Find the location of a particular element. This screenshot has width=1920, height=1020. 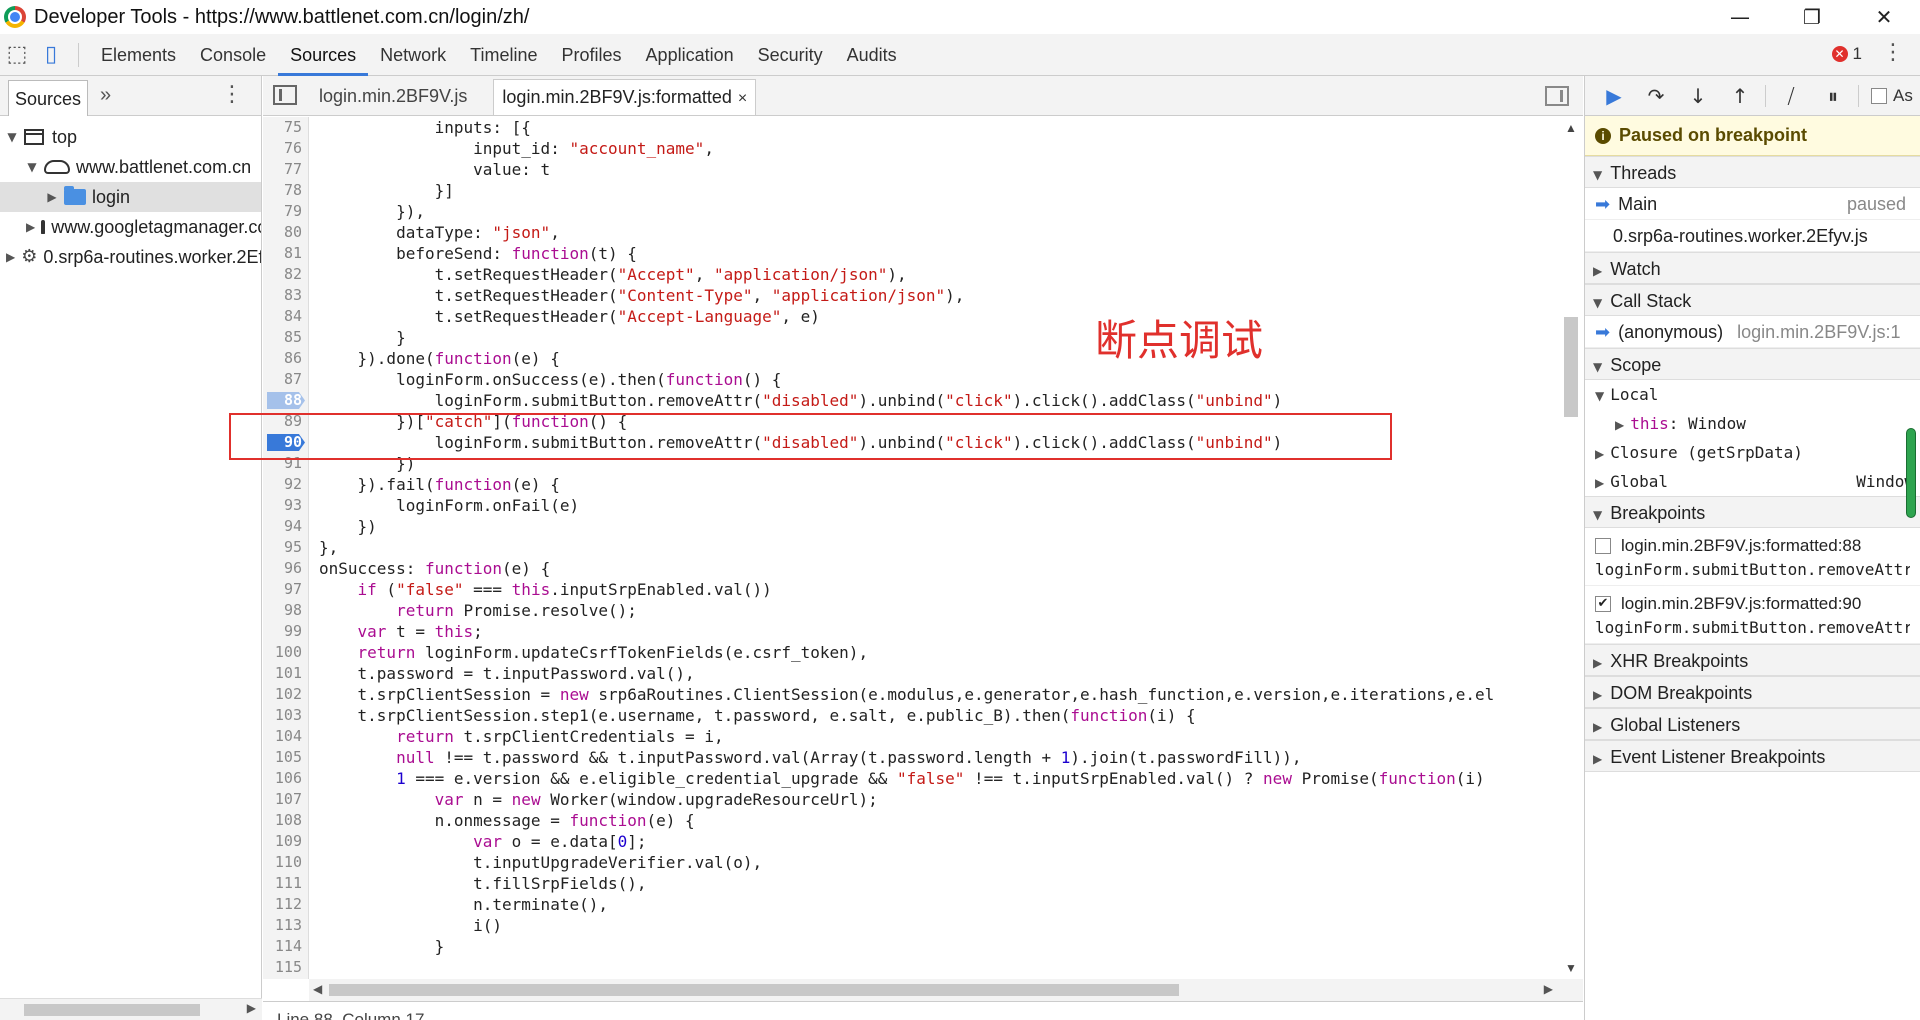

scroll-down-icon: ▼ is located at coordinates (1571, 968).